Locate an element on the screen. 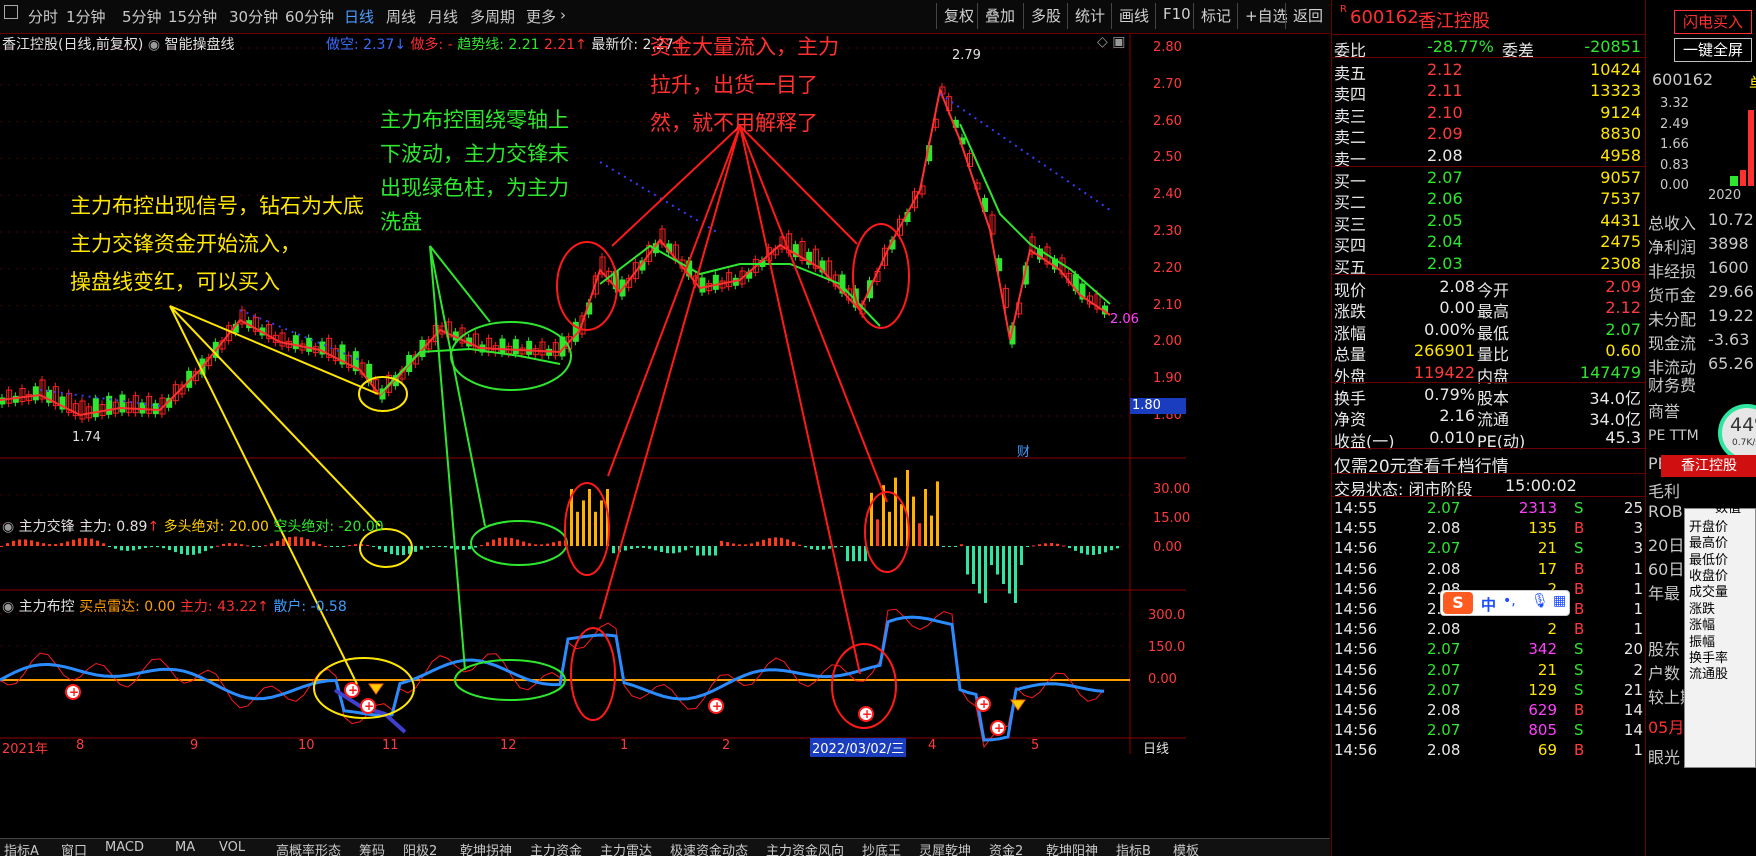  plus-icon: + is located at coordinates (353, 690).